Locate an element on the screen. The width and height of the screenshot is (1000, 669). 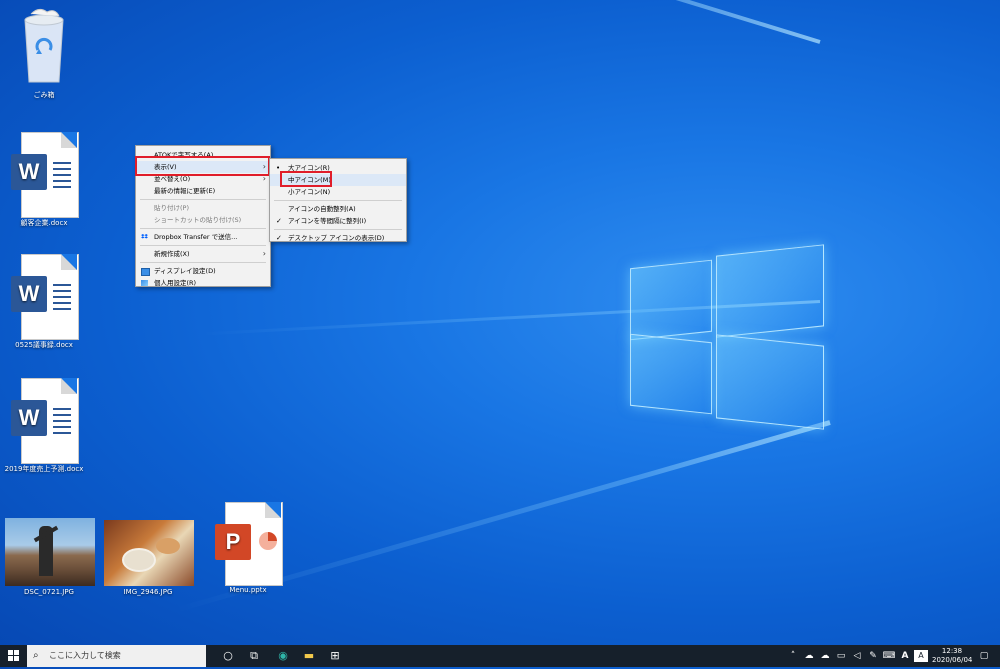
light-beam is located at coordinates (485, 22).